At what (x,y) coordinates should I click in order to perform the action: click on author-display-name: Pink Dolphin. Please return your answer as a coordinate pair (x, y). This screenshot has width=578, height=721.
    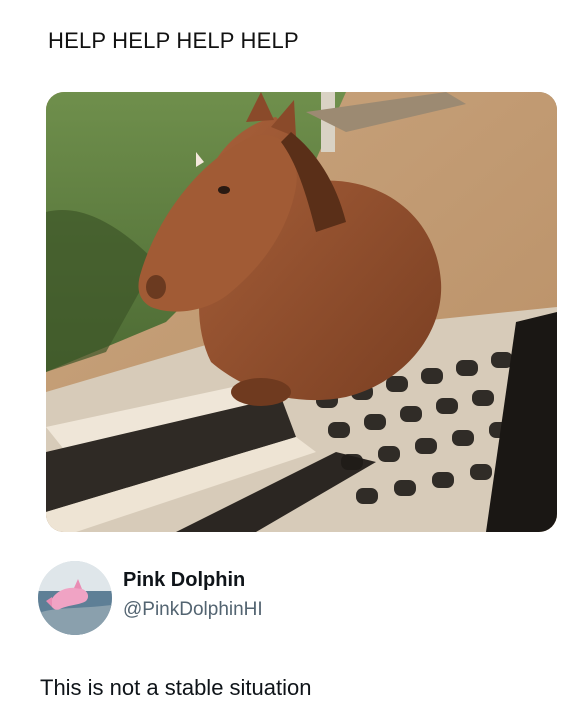
    Looking at the image, I should click on (184, 580).